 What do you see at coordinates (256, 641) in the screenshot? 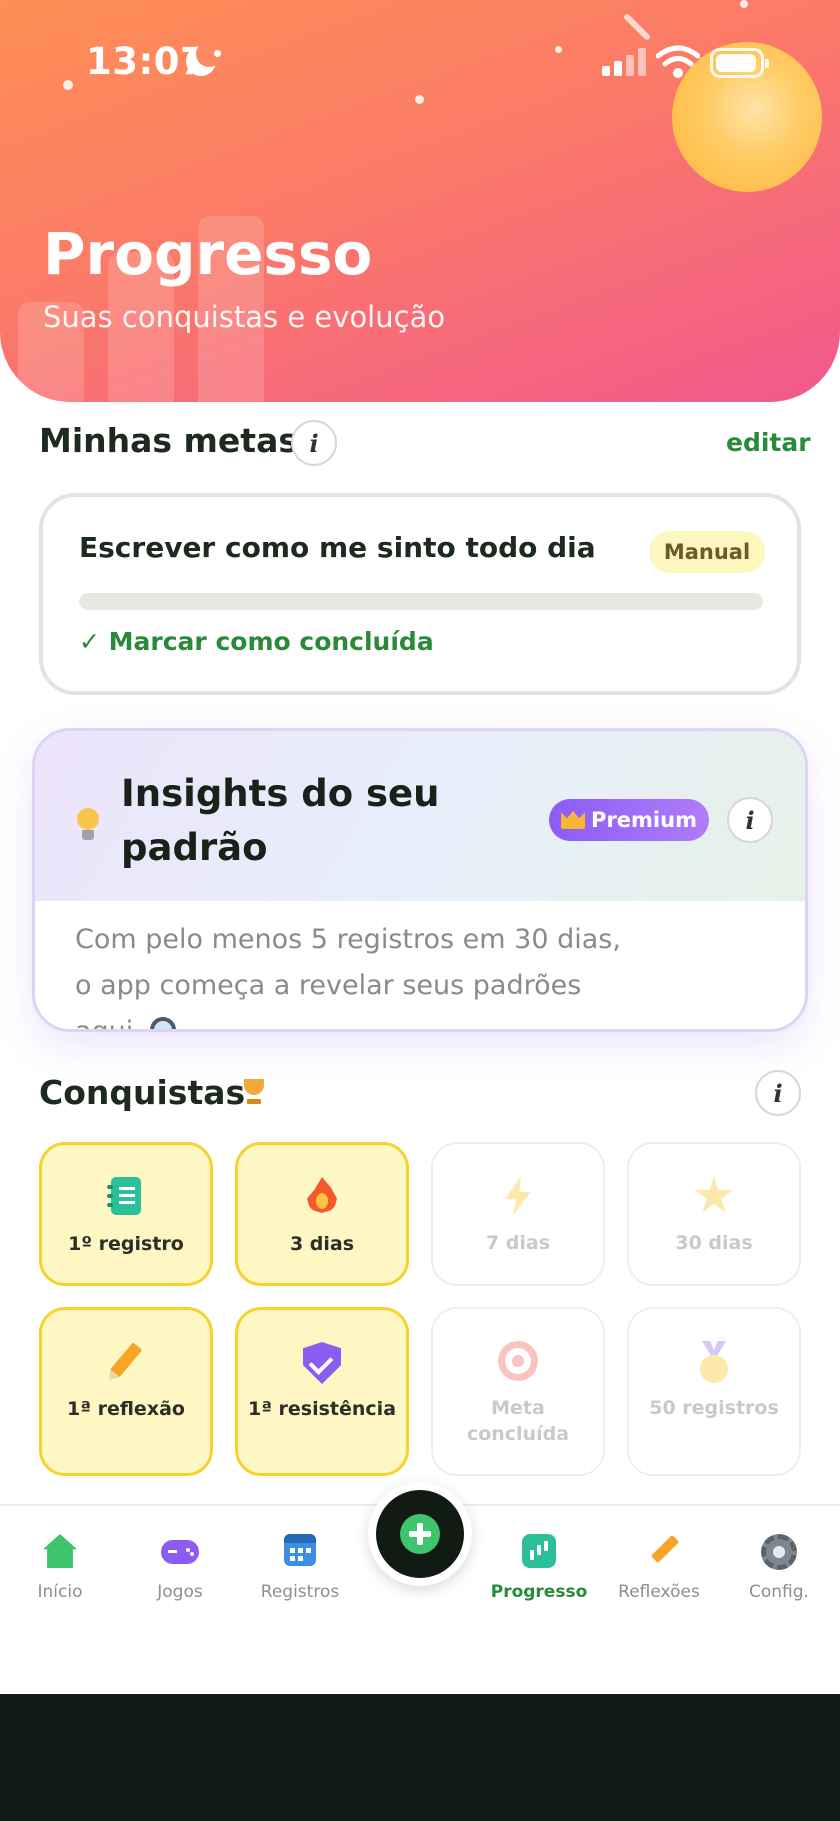
I see `mark-complete-button: ✓ Marcar como concluída` at bounding box center [256, 641].